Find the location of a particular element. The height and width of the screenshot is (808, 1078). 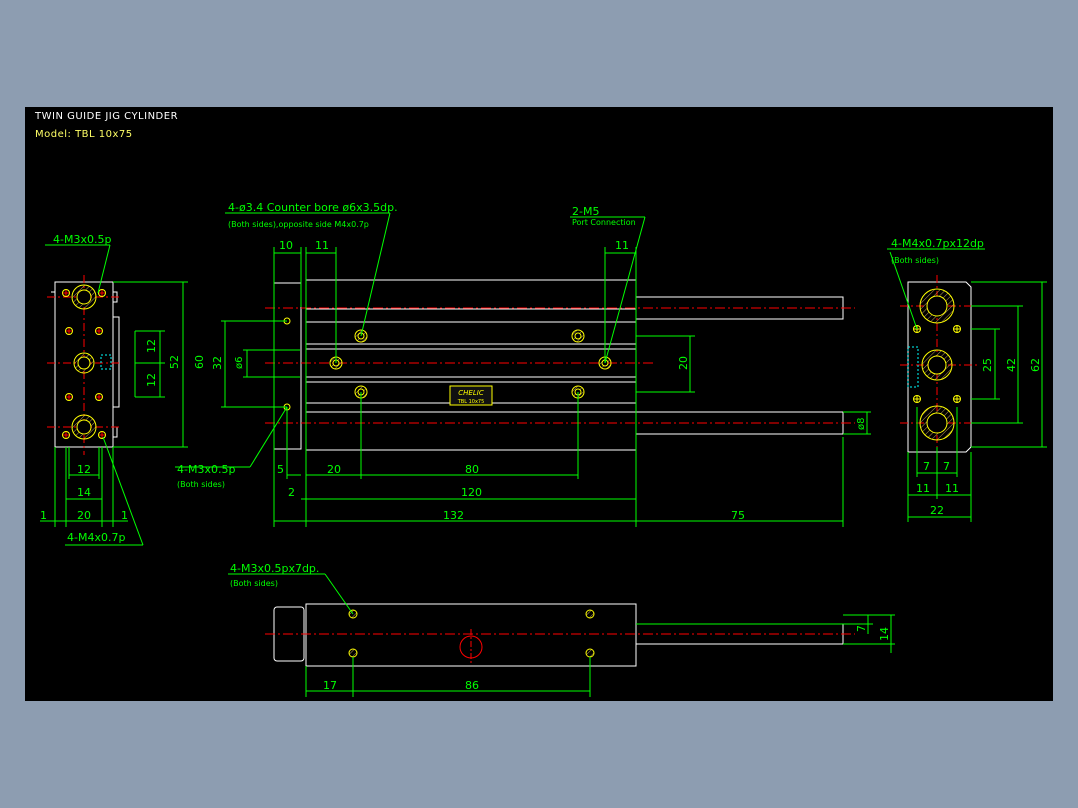

dim-1-left: 1 is located at coordinates (43, 515).